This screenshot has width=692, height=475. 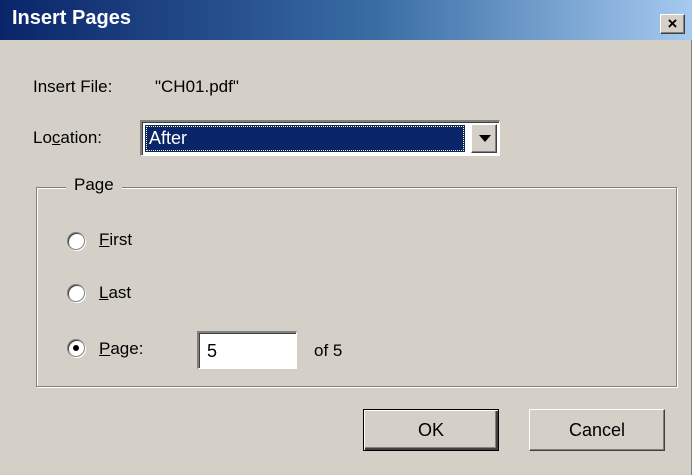 I want to click on close-icon: ×, so click(x=672, y=23).